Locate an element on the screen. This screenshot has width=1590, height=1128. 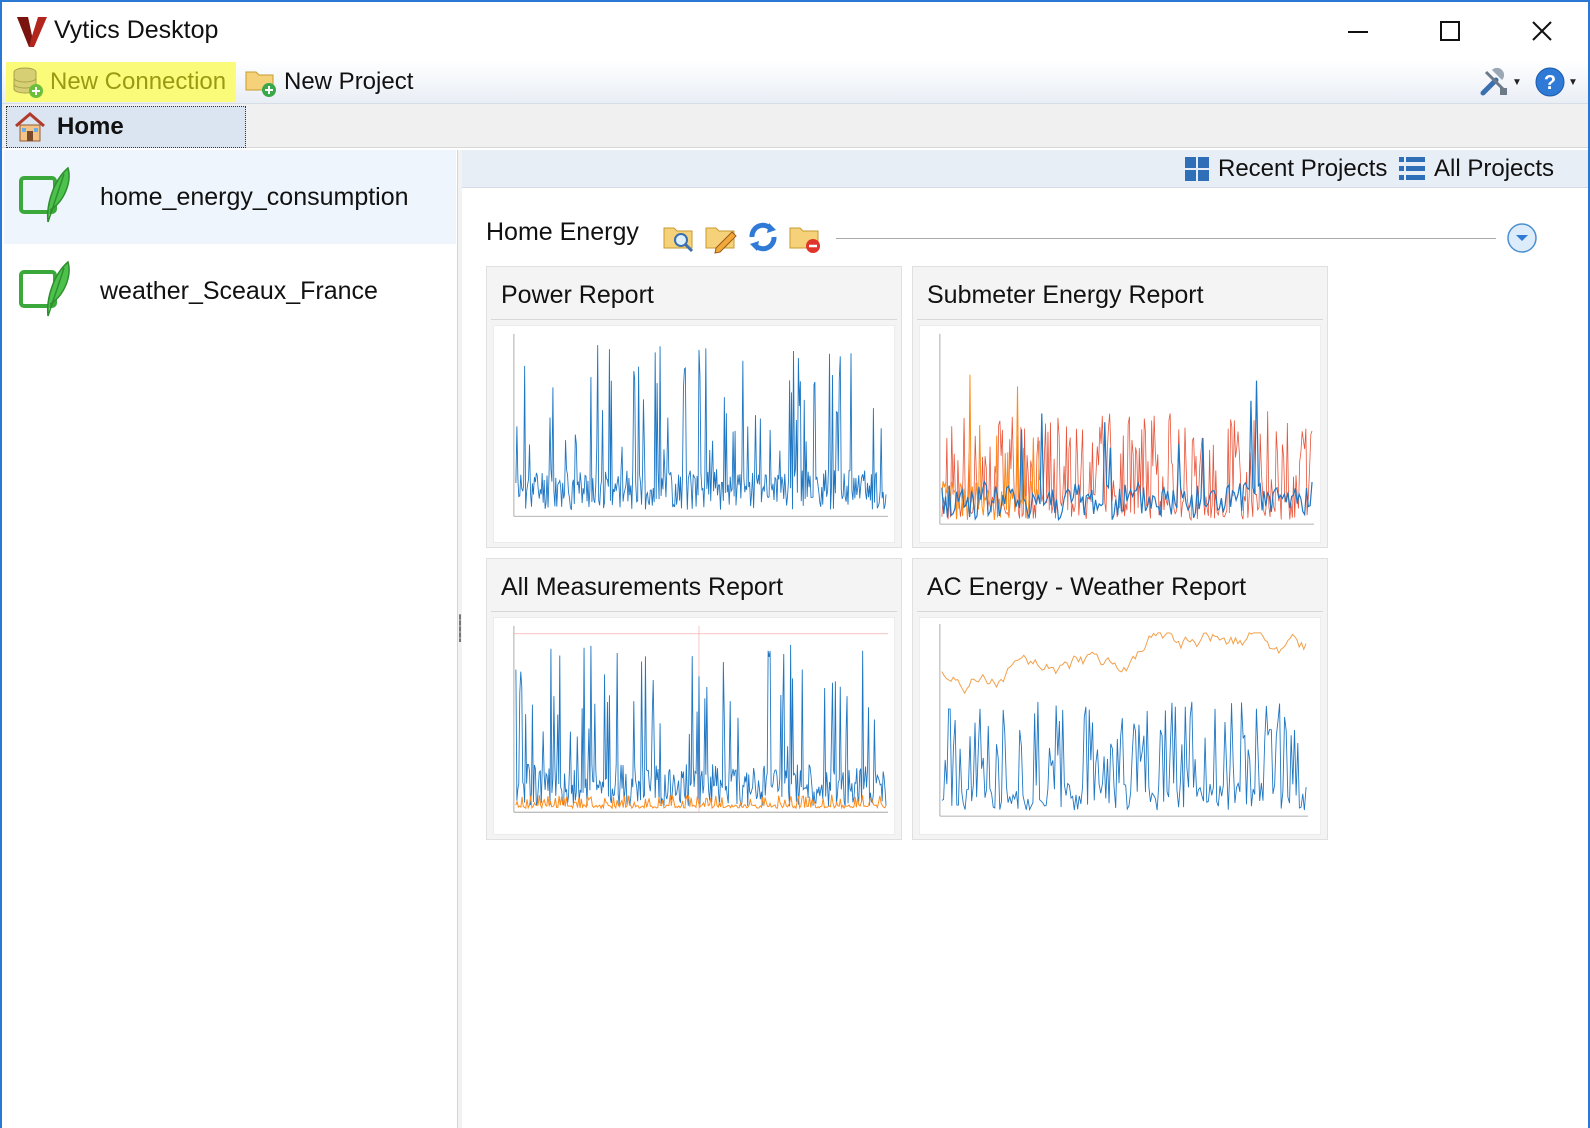
view-switcher-bar: Recent Projects All Projects is located at coordinates (1025, 169).